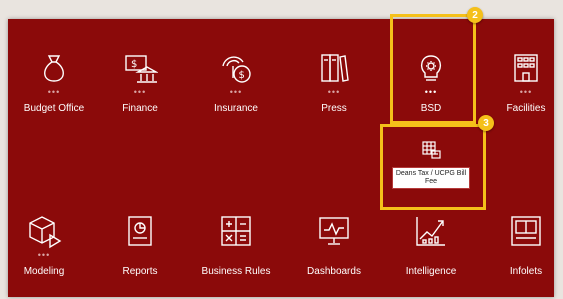 This screenshot has width=563, height=299. Describe the element at coordinates (334, 253) in the screenshot. I see `tile-dashboards: ••• Dashboards` at that location.